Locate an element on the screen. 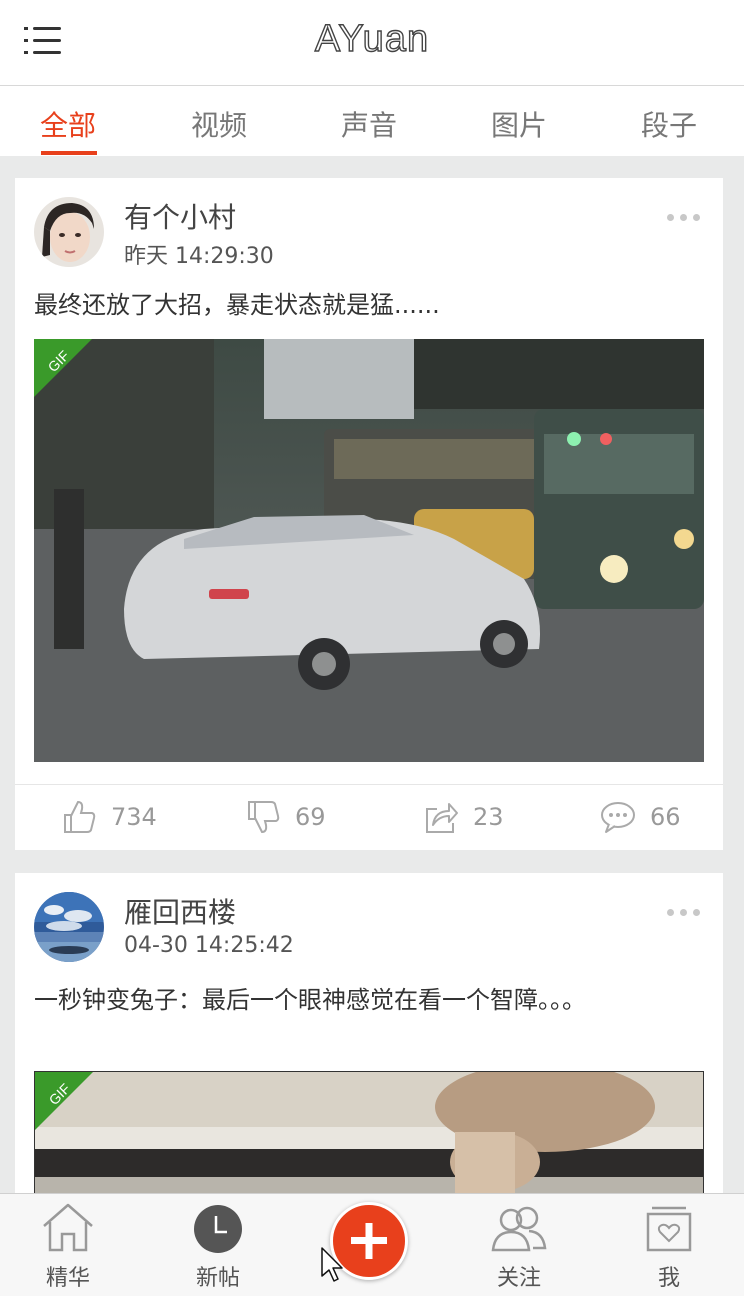 The height and width of the screenshot is (1296, 744). post-time: 04-30 14:25:42 is located at coordinates (209, 945).